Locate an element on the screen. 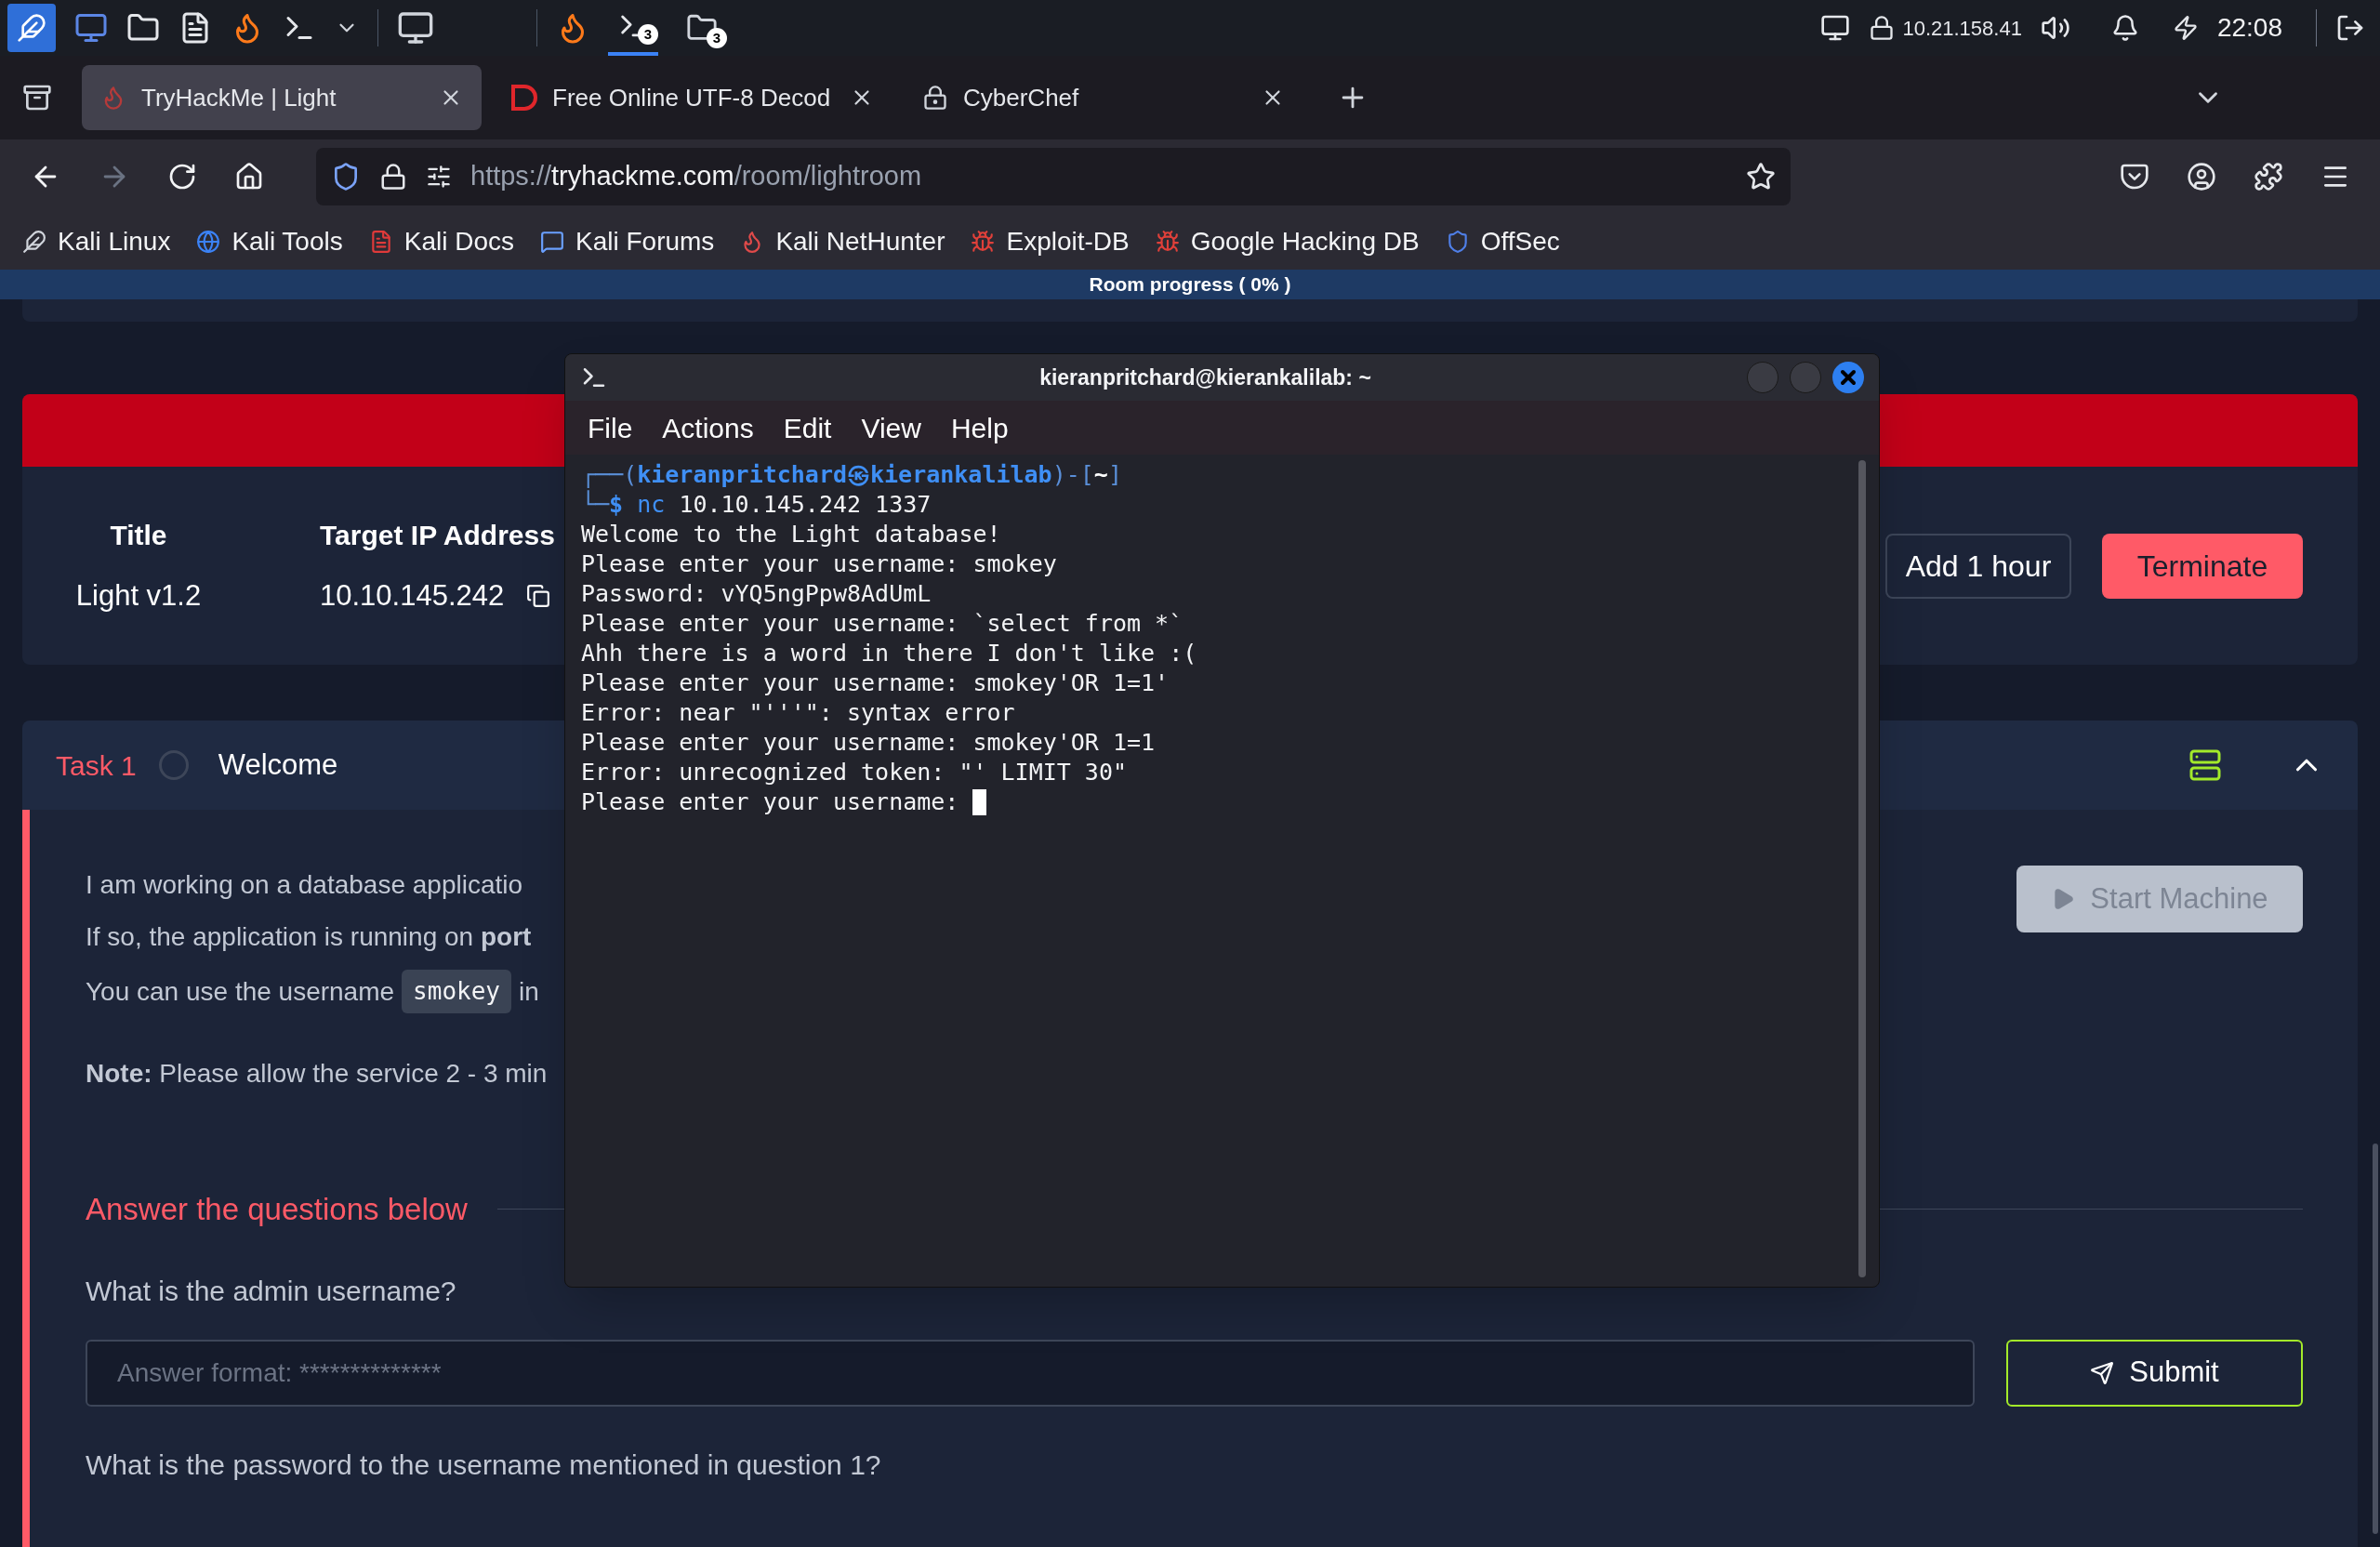 The width and height of the screenshot is (2380, 1547). browser-tab: Free Online UTF-8 Decod is located at coordinates (692, 97).